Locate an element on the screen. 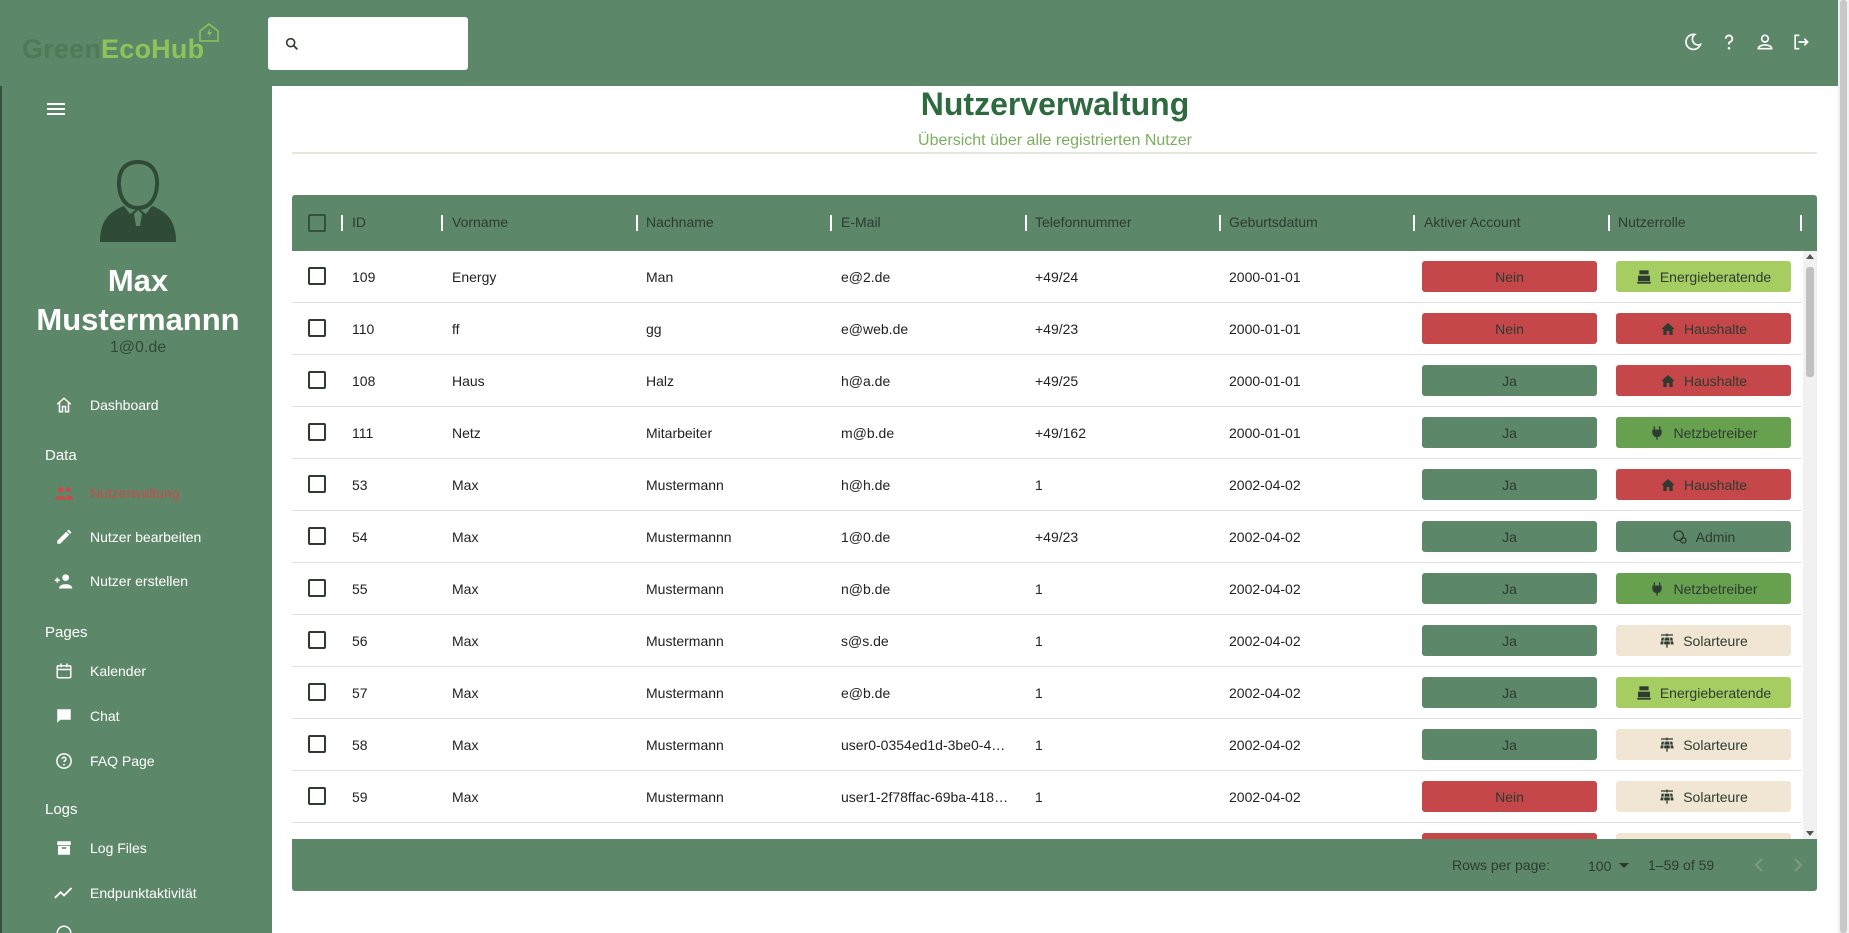 The width and height of the screenshot is (1849, 933). cell-email: h@h.de is located at coordinates (866, 485).